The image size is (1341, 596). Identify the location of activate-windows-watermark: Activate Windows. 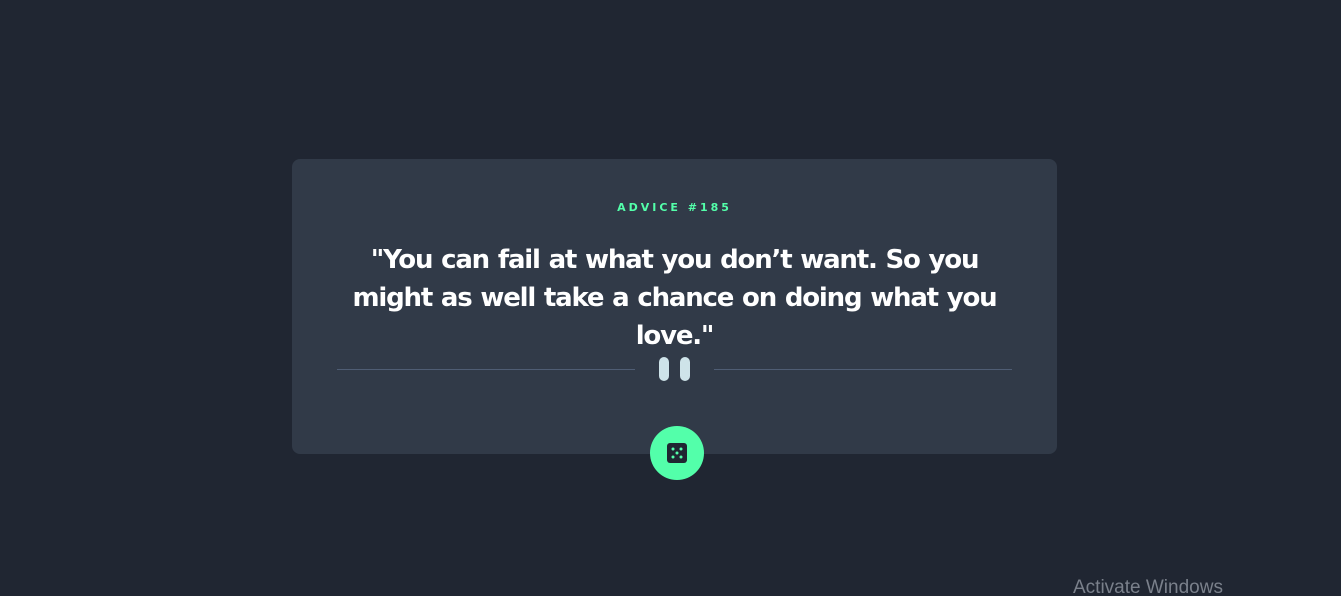
(1148, 586).